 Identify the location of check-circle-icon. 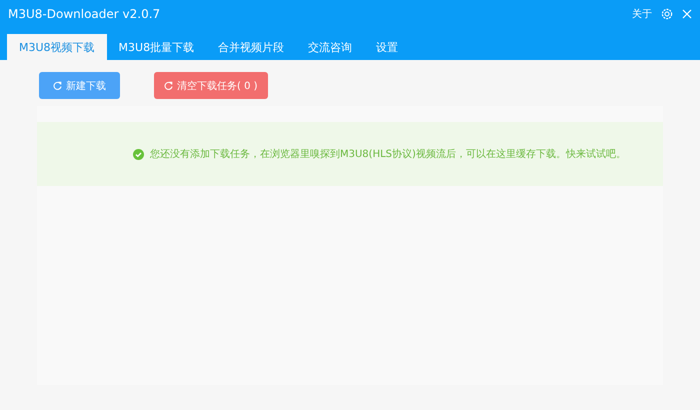
(138, 154).